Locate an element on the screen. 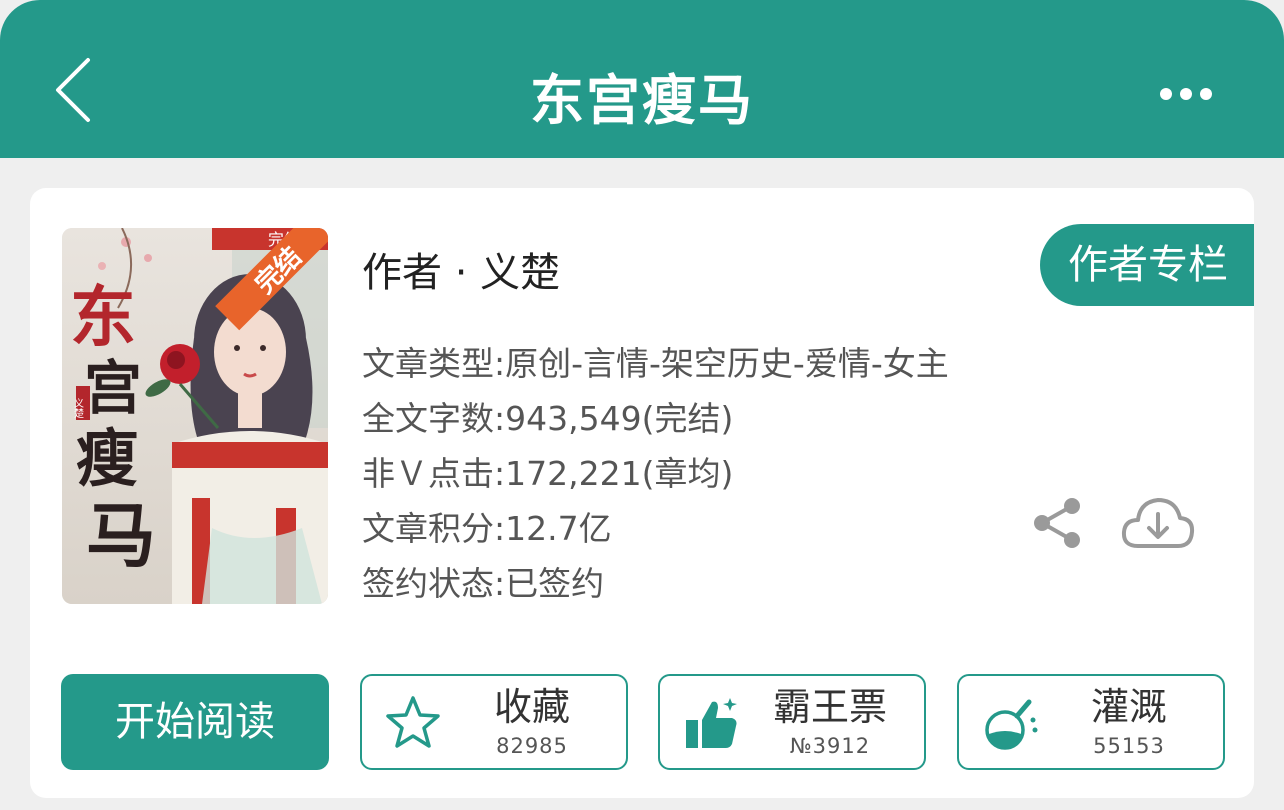 The height and width of the screenshot is (810, 1284). star-outline-icon is located at coordinates (413, 722).